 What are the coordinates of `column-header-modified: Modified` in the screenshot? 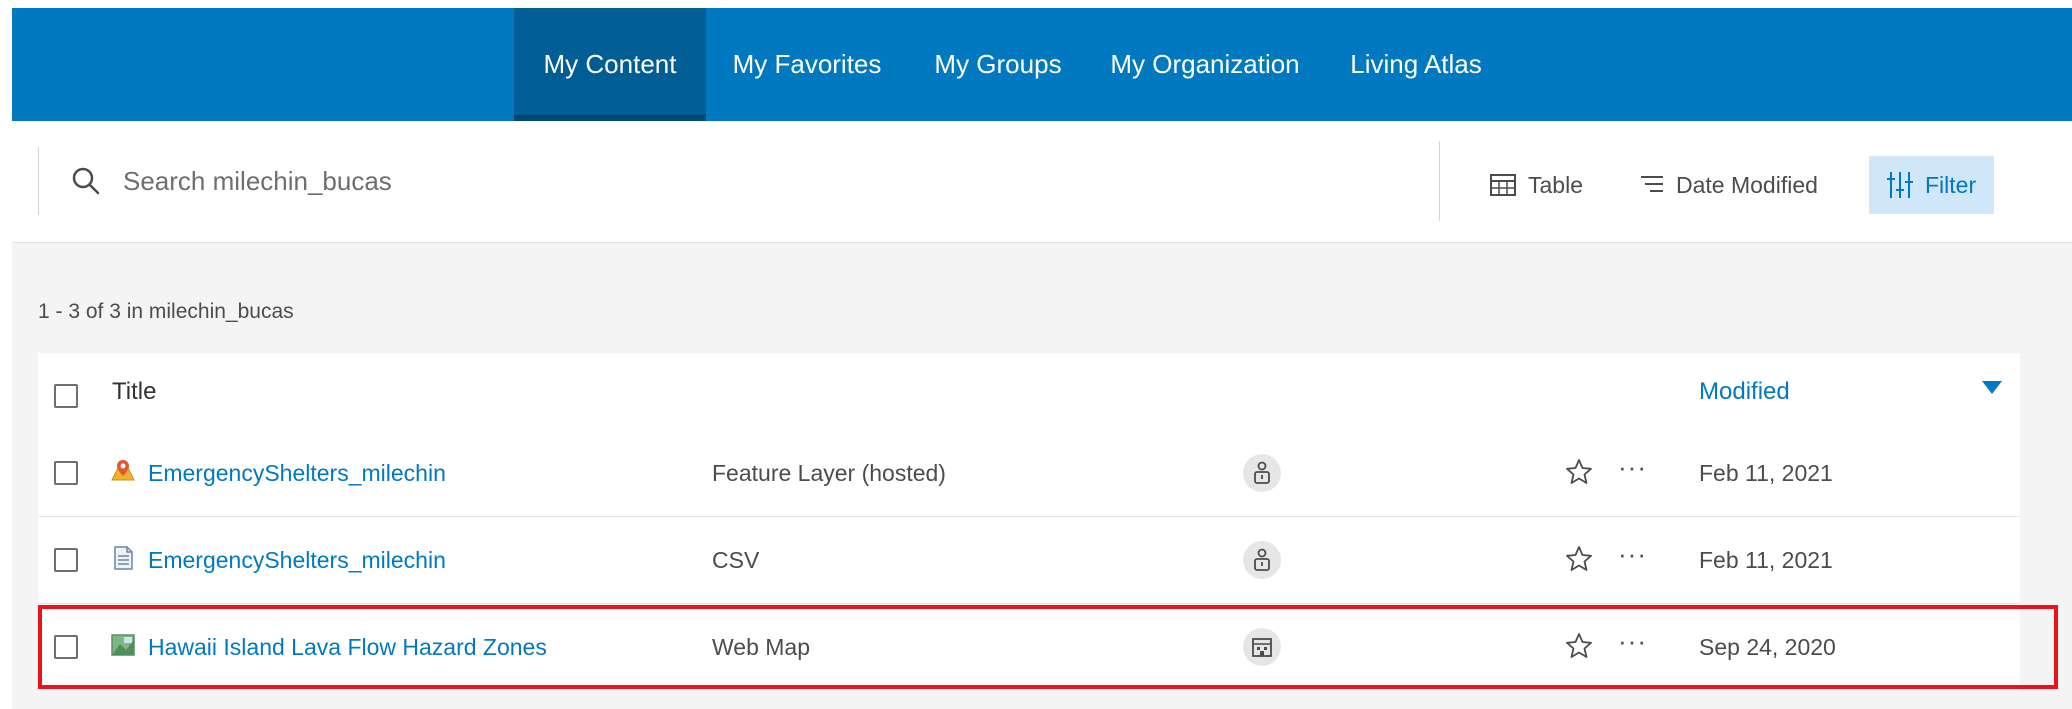 It's located at (1744, 392).